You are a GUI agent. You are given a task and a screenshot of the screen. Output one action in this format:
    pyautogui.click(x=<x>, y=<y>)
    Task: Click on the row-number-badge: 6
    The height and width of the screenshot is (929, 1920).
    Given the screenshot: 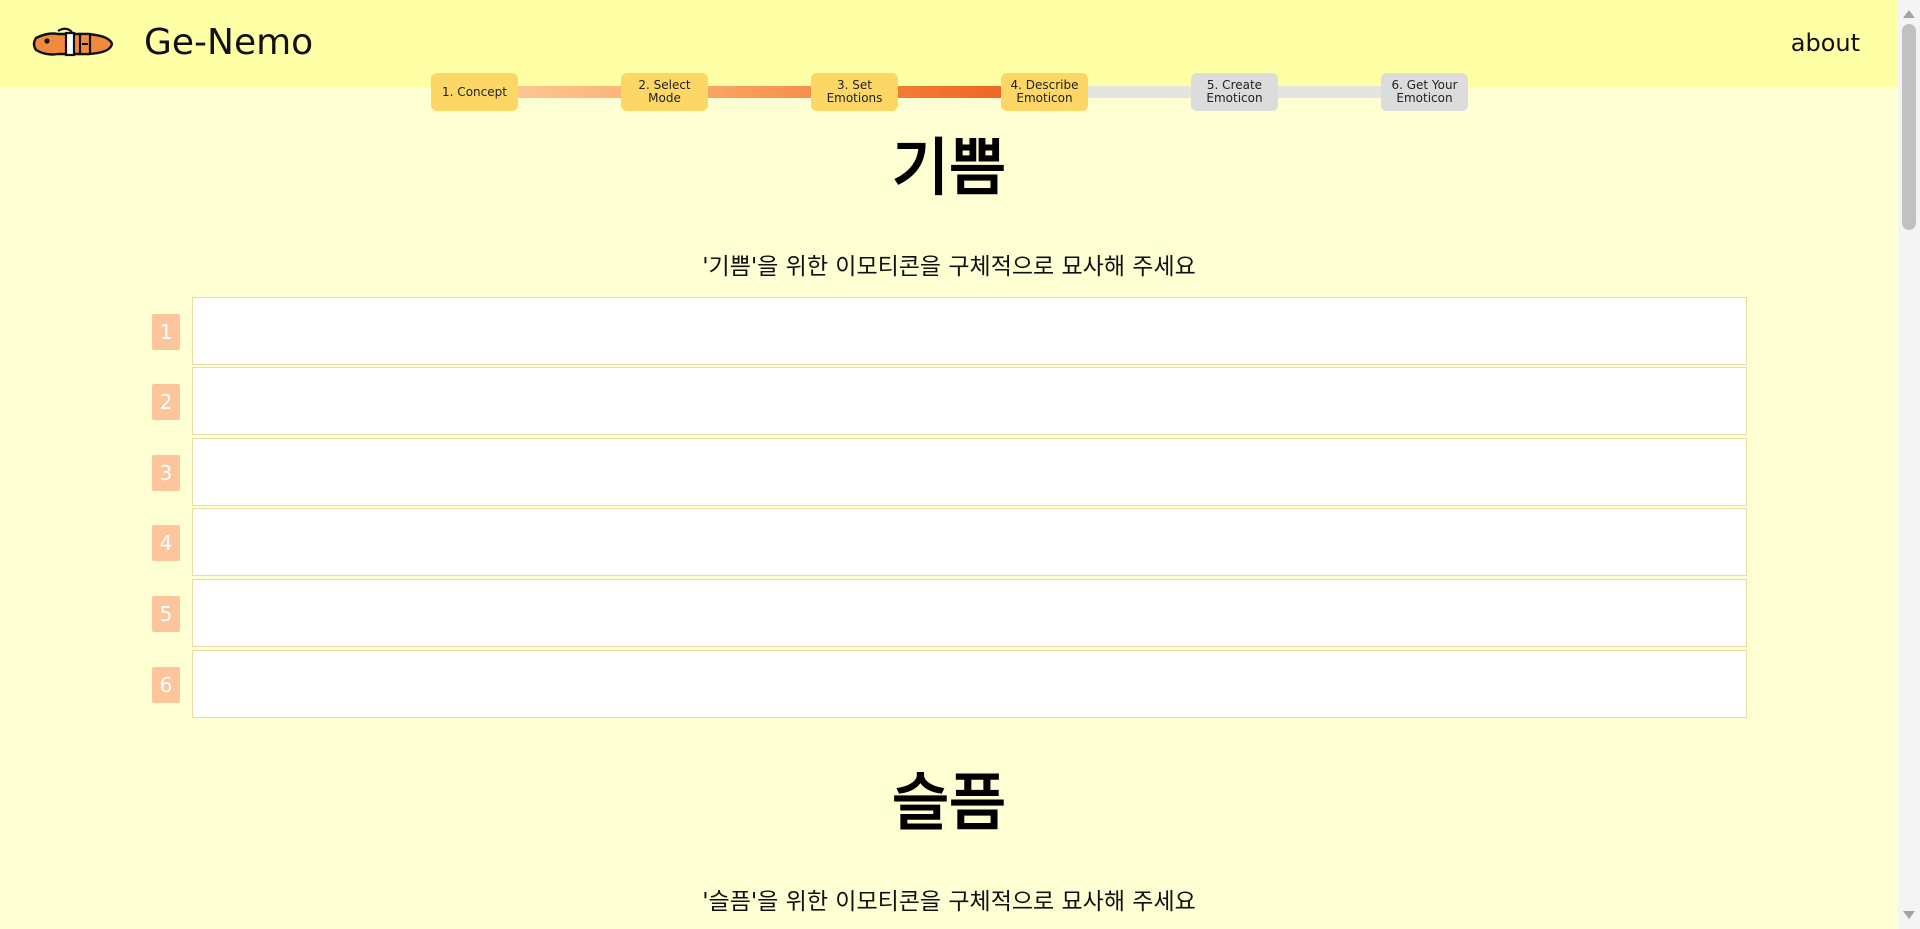 What is the action you would take?
    pyautogui.click(x=166, y=685)
    